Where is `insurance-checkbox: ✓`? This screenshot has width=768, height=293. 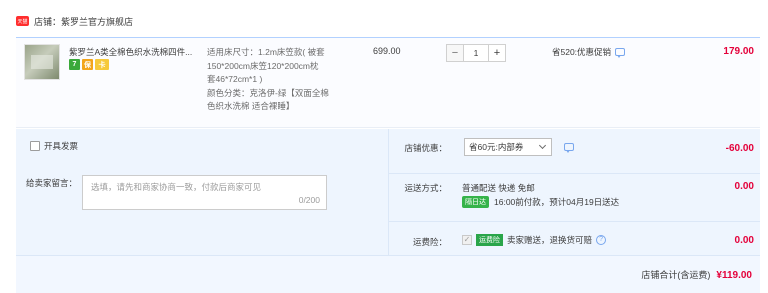
insurance-checkbox: ✓ is located at coordinates (467, 240).